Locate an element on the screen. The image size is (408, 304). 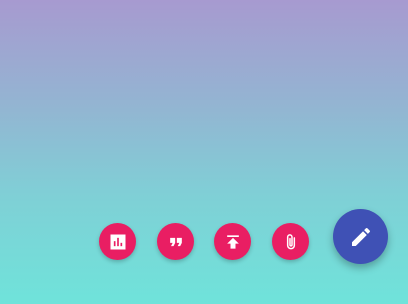
compose-fab-button is located at coordinates (360, 236).